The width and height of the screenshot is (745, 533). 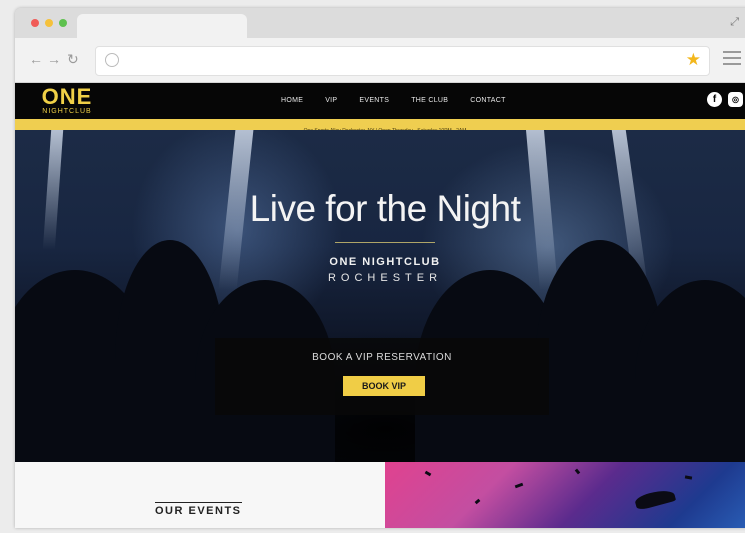 I want to click on site-logo: ONE NIGHTCLUB, so click(x=67, y=100).